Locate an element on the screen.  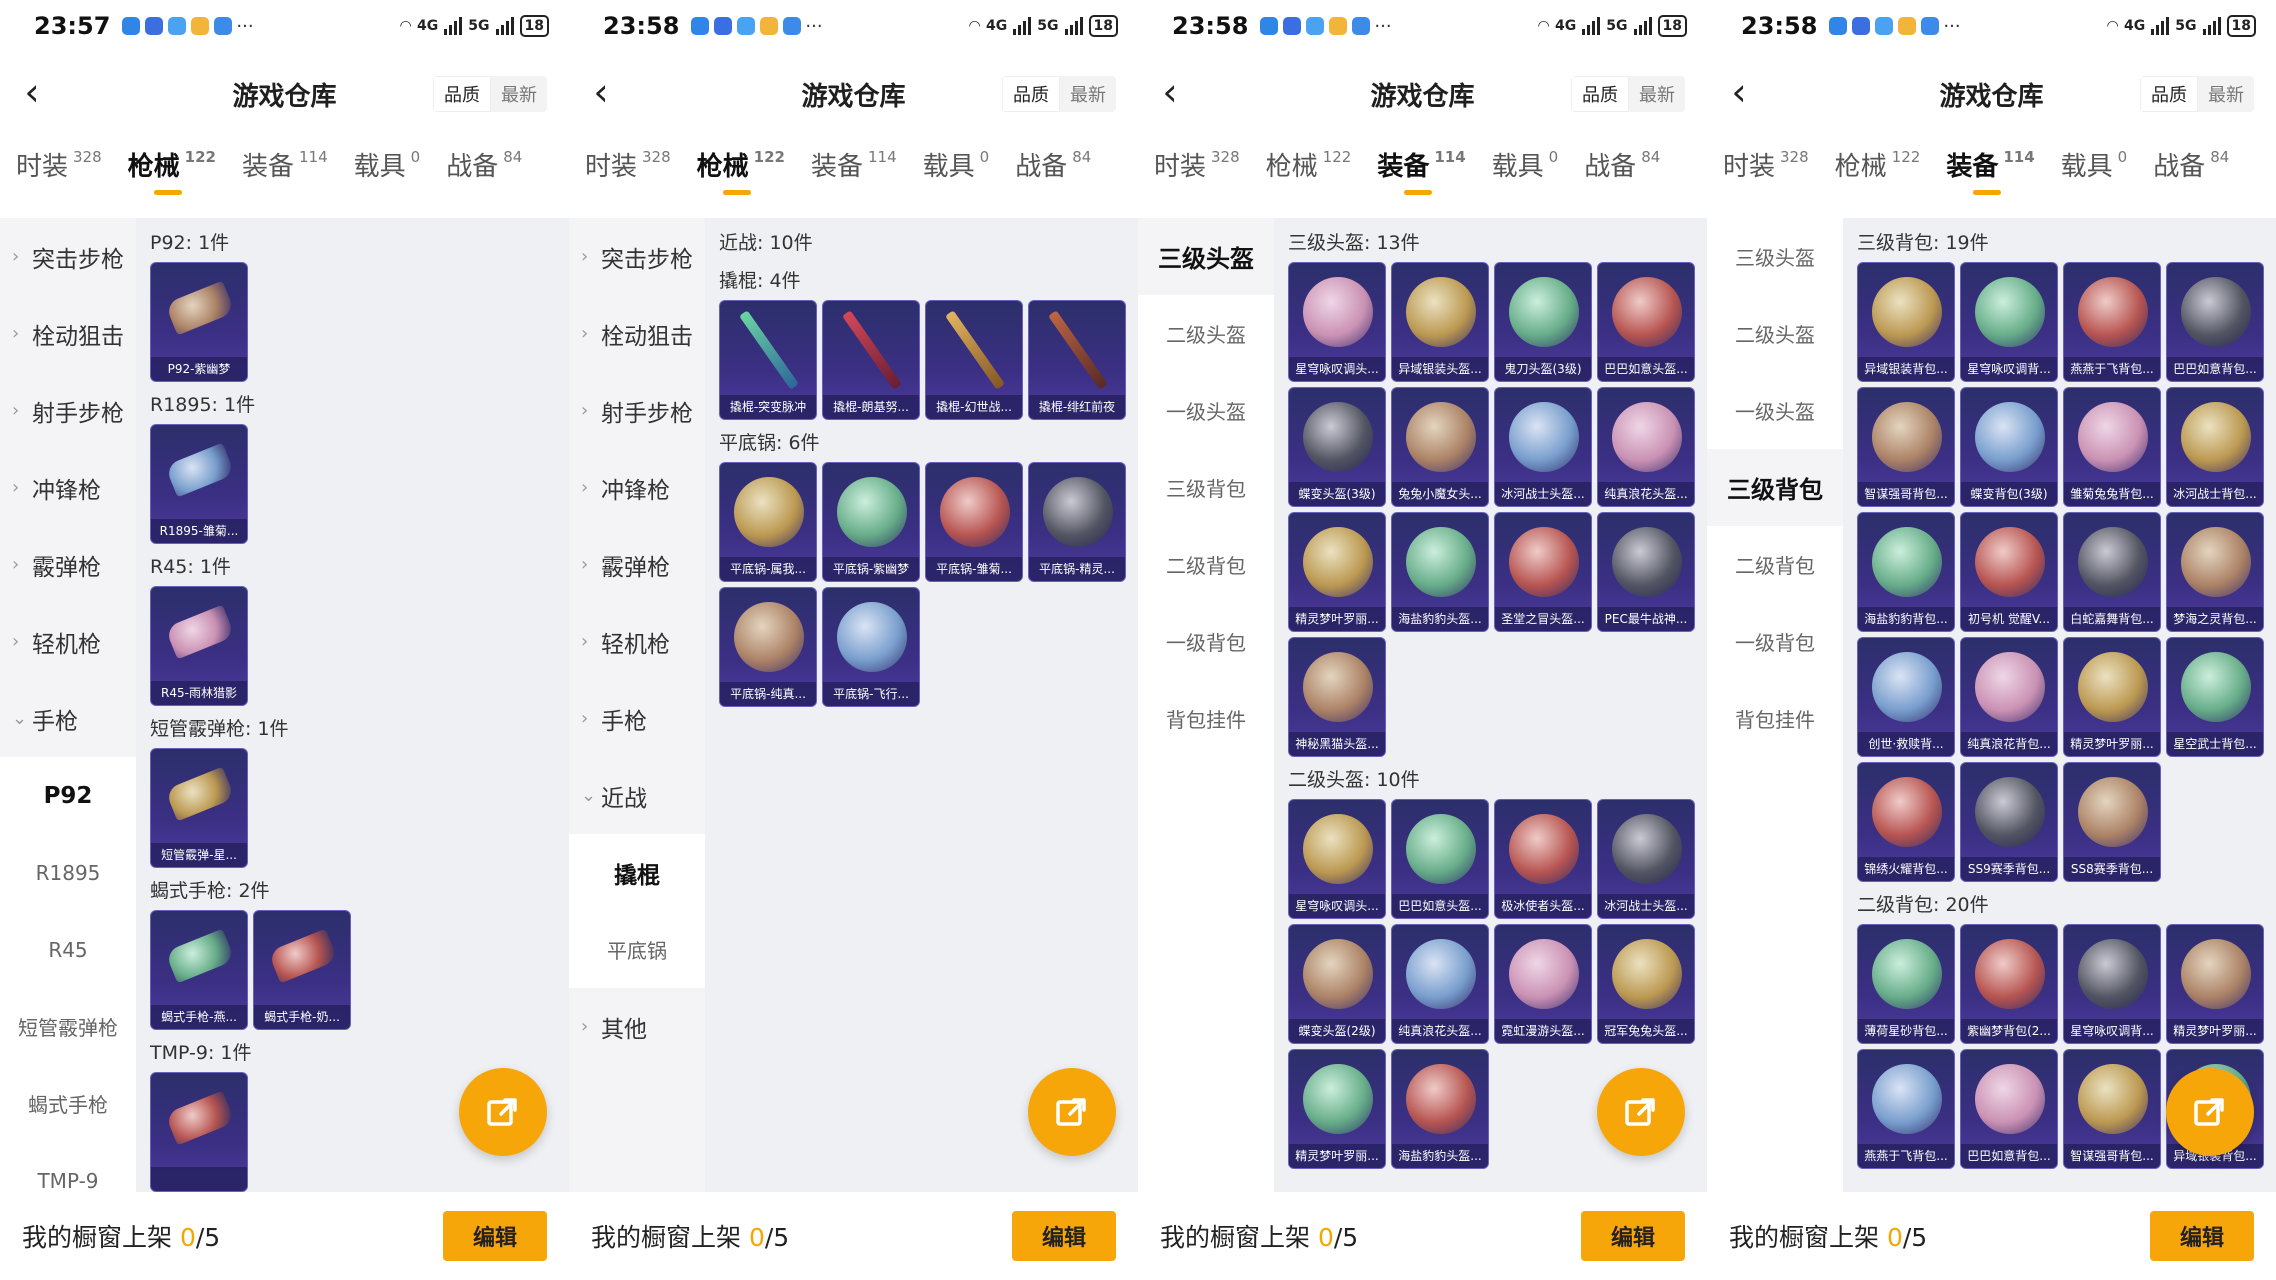
sidebar-item: R45 is located at coordinates (68, 949).